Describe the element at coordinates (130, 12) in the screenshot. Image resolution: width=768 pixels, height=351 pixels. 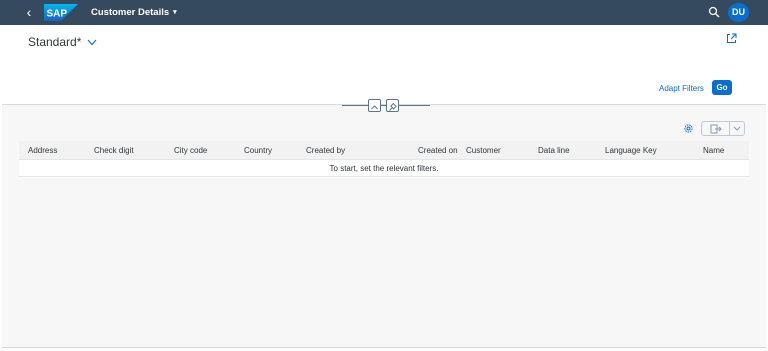
I see `app-title: Customer Details` at that location.